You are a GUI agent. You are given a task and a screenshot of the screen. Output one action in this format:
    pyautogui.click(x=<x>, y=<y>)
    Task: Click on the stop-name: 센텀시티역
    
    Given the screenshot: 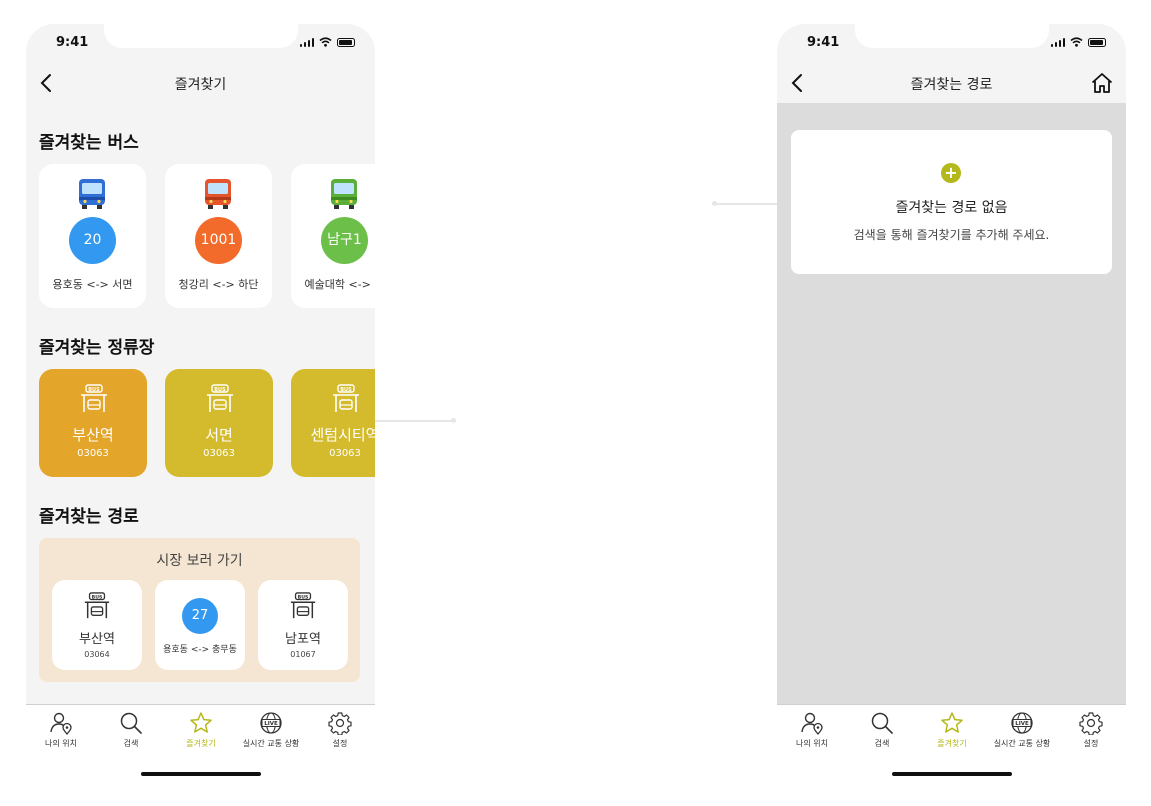 What is the action you would take?
    pyautogui.click(x=342, y=435)
    